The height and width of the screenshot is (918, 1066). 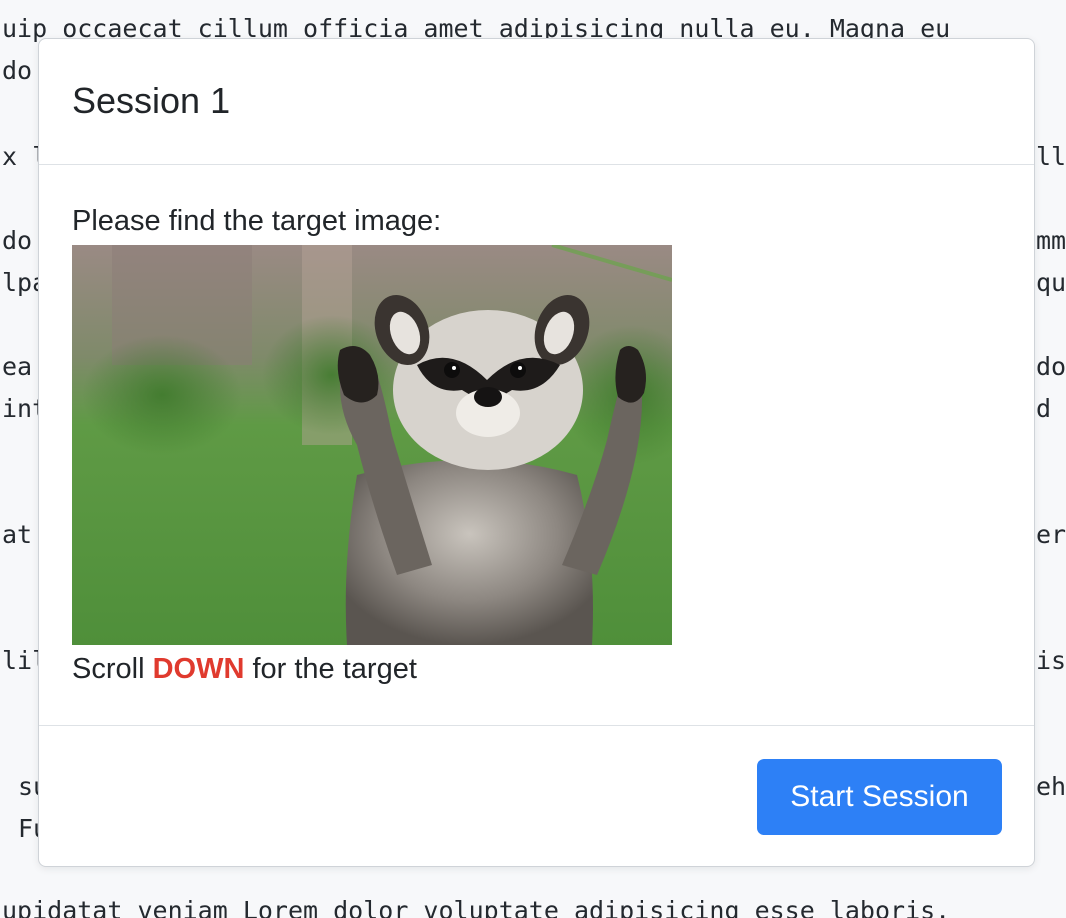 I want to click on start-session-button: Start Session, so click(x=879, y=797).